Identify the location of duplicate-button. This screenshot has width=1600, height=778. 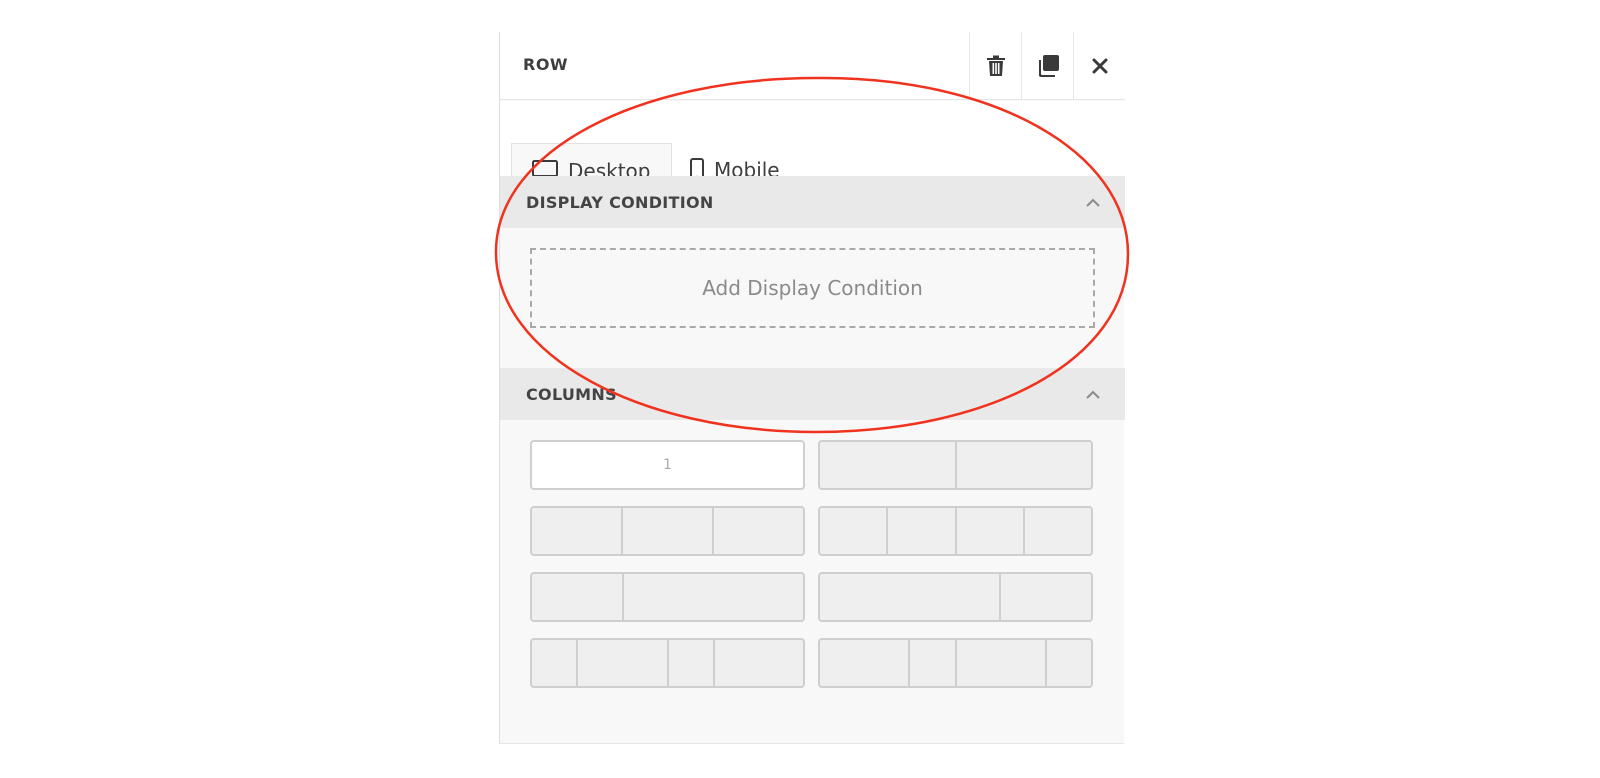
(1047, 66).